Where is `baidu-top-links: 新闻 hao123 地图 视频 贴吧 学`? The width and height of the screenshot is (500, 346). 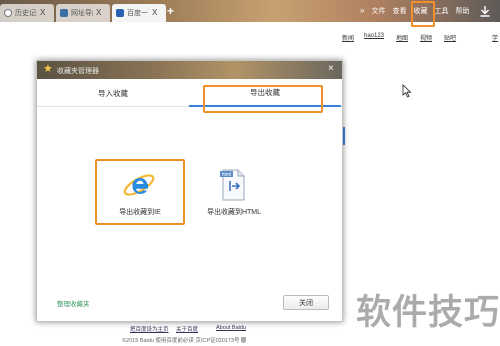
baidu-top-links: 新闻 hao123 地图 视频 贴吧 学 is located at coordinates (420, 38).